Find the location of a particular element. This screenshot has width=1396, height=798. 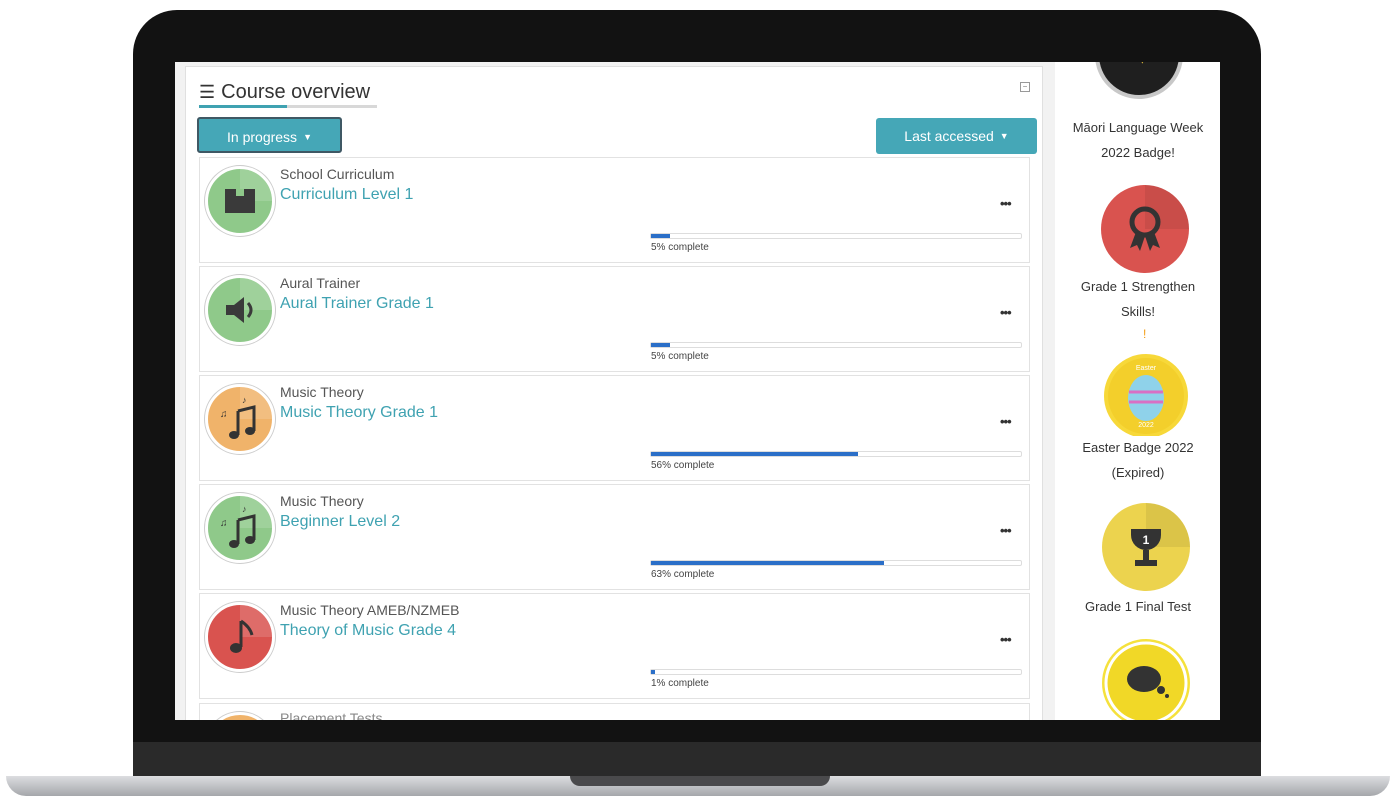

progress-text: 1% complete is located at coordinates (680, 683).